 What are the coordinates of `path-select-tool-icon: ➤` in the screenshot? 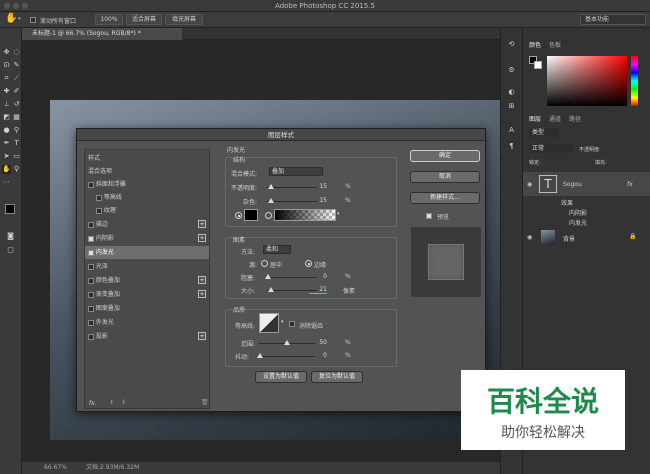 It's located at (6, 156).